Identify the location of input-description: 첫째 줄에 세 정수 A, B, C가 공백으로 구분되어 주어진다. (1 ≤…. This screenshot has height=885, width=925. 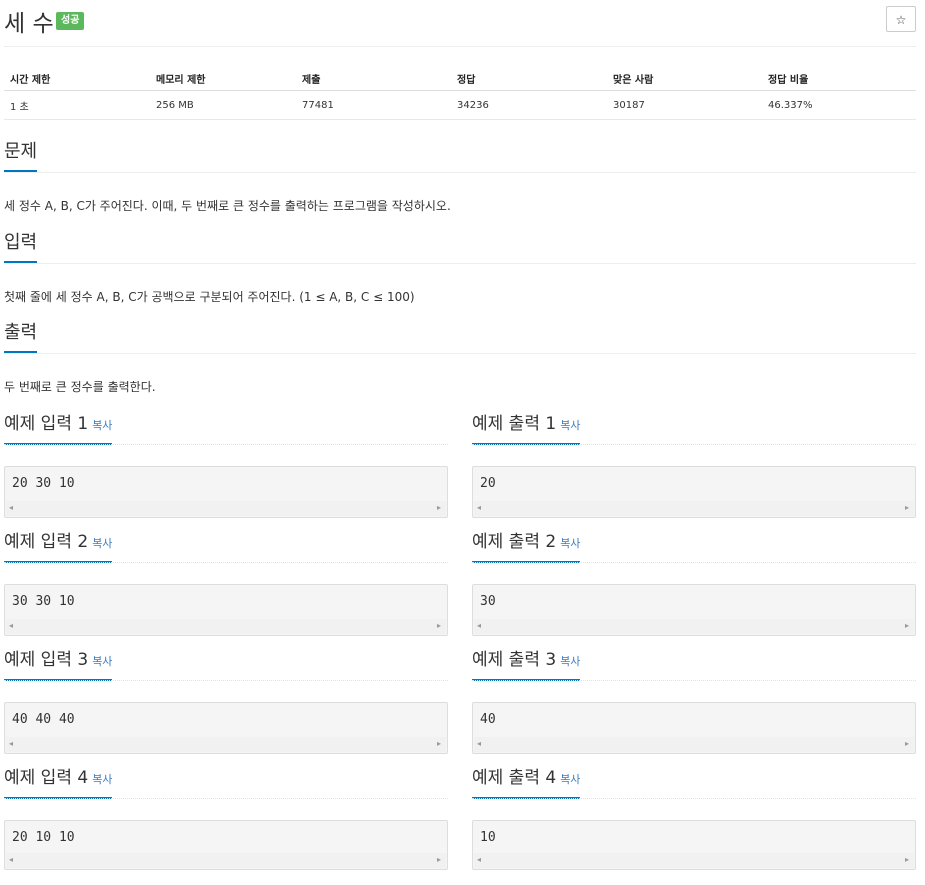
(209, 297).